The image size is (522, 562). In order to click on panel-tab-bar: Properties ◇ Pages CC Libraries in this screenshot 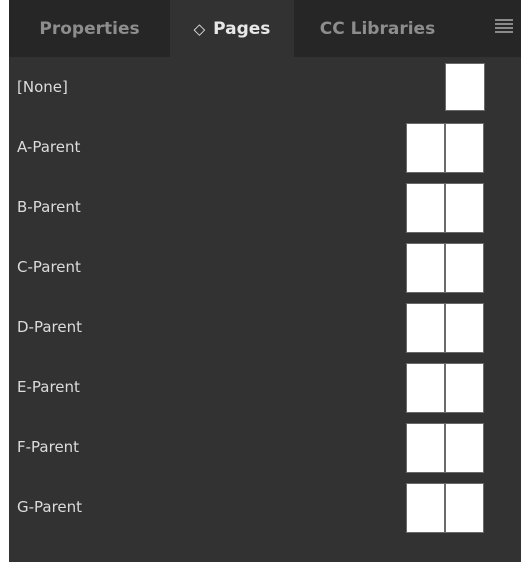, I will do `click(265, 28)`.